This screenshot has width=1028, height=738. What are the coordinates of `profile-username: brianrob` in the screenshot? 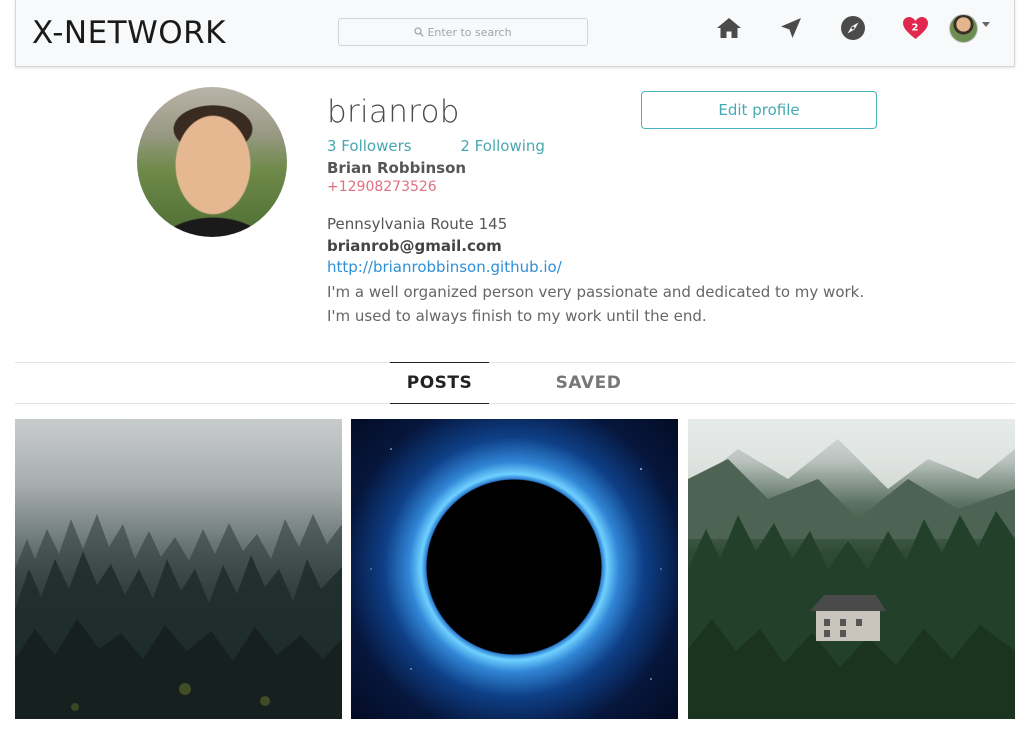 It's located at (393, 112).